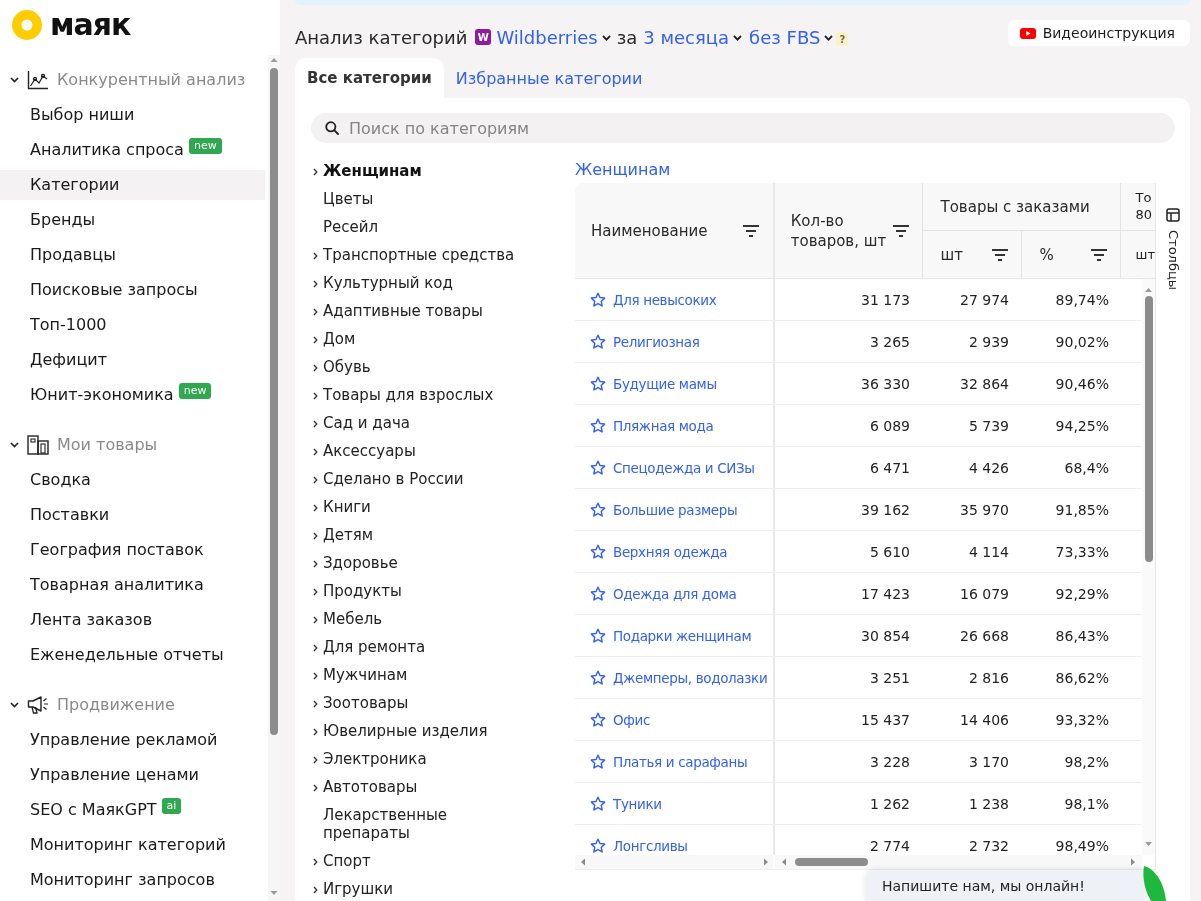 Image resolution: width=1201 pixels, height=901 pixels. What do you see at coordinates (889, 425) in the screenshot?
I see `product-count: 6 089` at bounding box center [889, 425].